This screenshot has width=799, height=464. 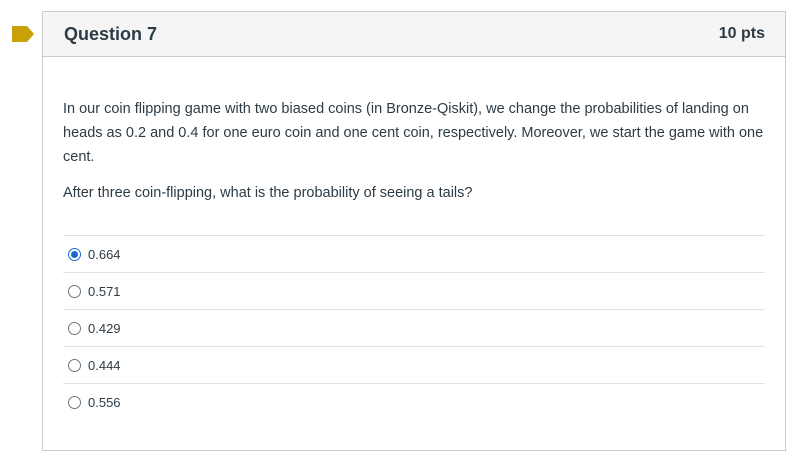 What do you see at coordinates (414, 402) in the screenshot?
I see `answer-option-5: 0.556` at bounding box center [414, 402].